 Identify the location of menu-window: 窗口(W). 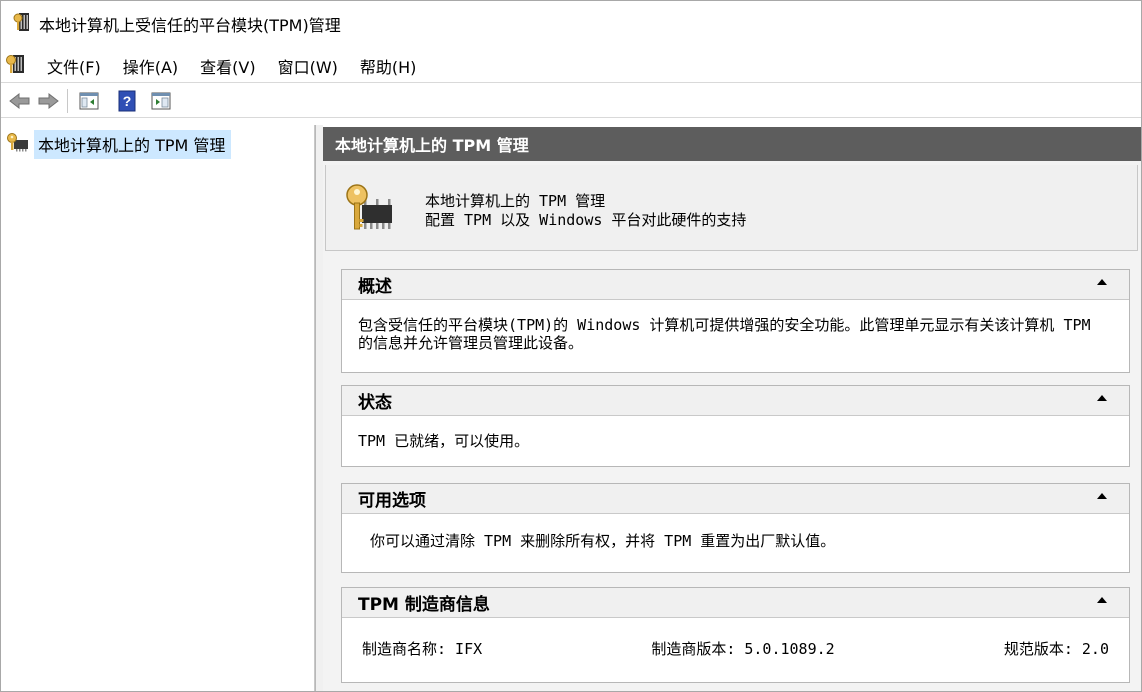
(308, 66).